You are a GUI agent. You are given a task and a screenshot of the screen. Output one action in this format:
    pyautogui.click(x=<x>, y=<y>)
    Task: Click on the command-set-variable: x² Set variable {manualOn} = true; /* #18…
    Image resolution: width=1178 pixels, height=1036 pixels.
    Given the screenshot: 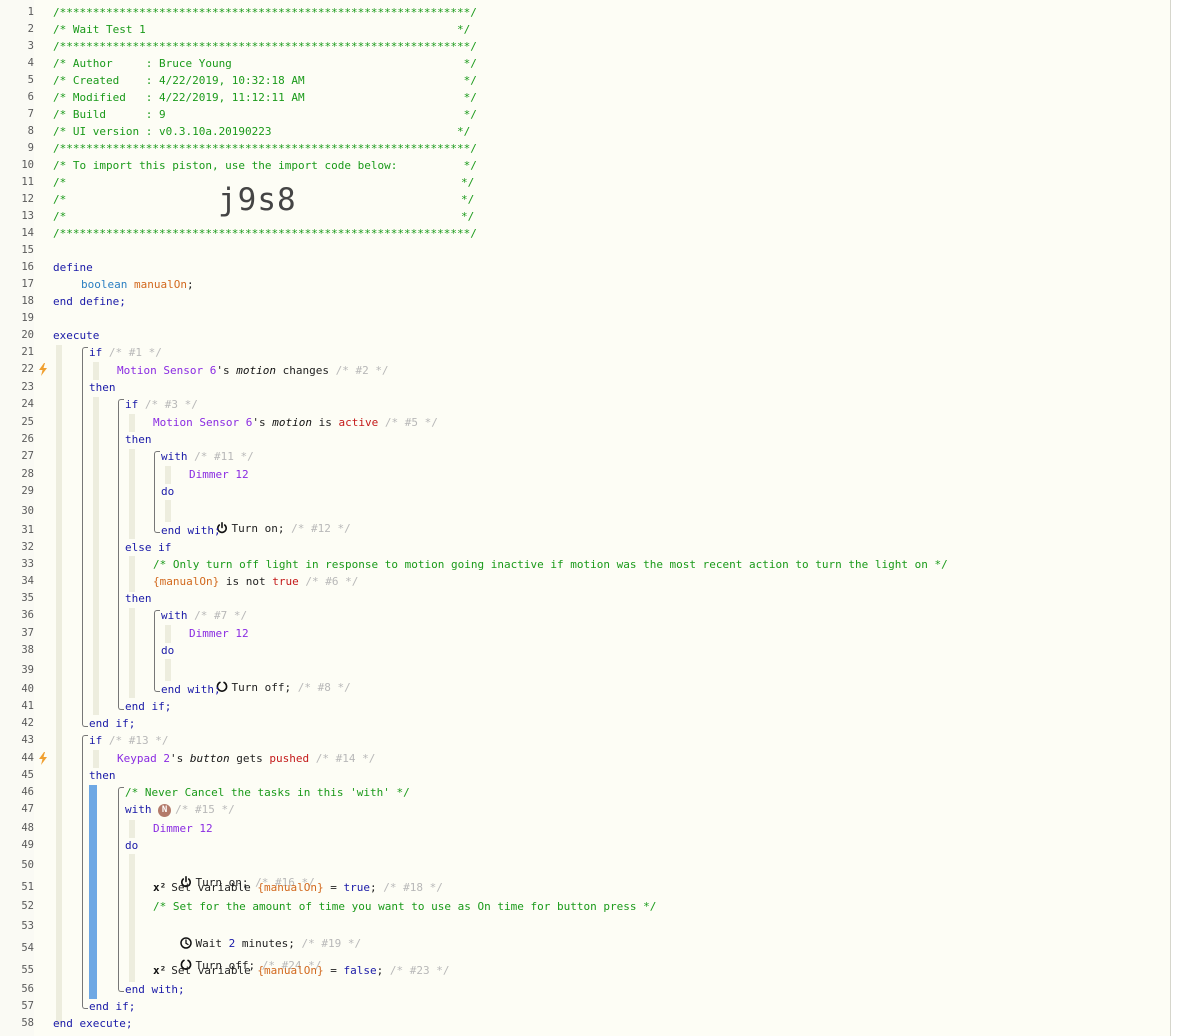 What is the action you would take?
    pyautogui.click(x=298, y=887)
    